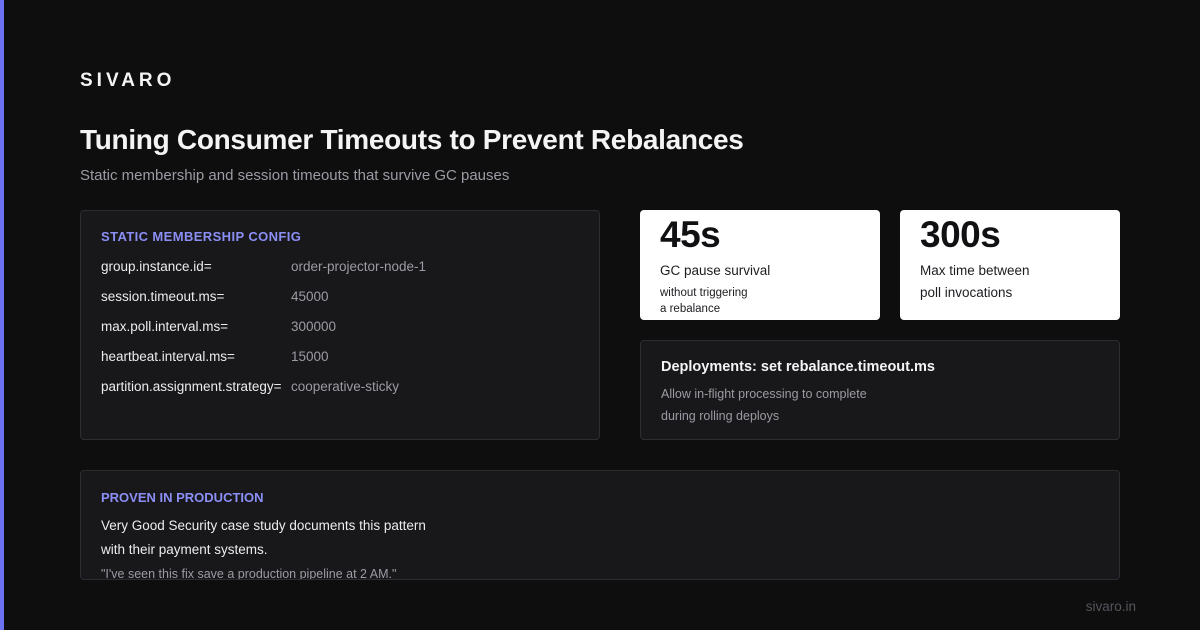 The width and height of the screenshot is (1200, 630). I want to click on config-key: partition.assignment.strategy=, so click(191, 386).